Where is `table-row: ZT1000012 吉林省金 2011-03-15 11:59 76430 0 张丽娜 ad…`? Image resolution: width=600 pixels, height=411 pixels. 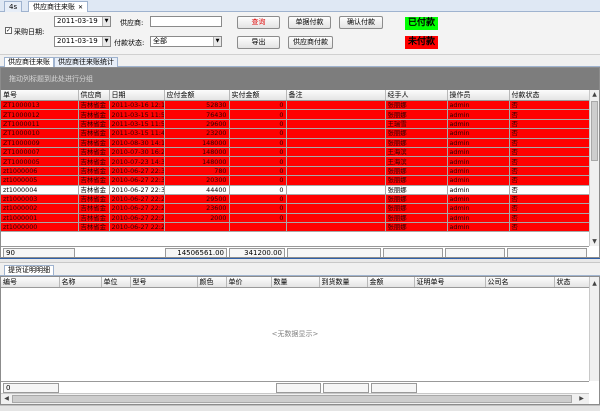 table-row: ZT1000012 吉林省金 2011-03-15 11:59 76430 0 张丽娜 ad… is located at coordinates (295, 114).